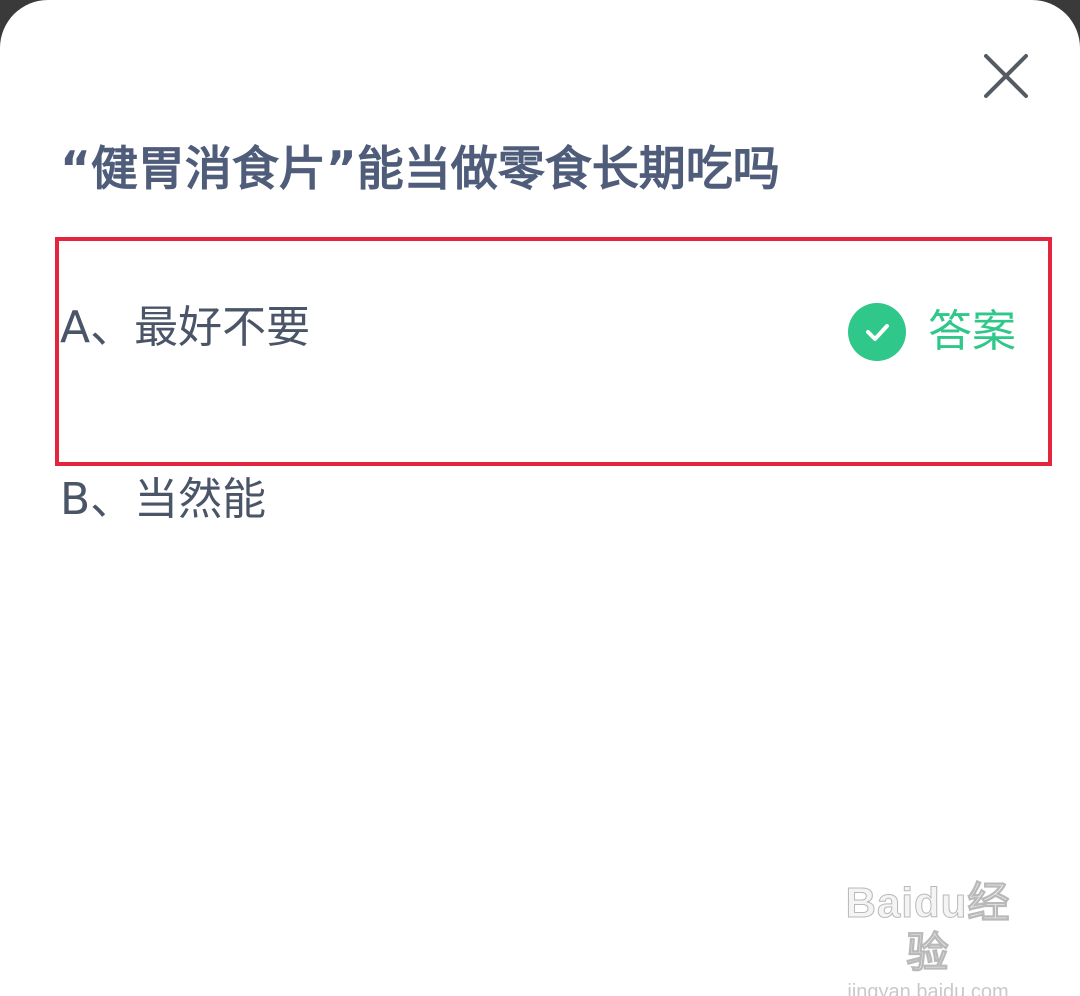  I want to click on baidu-jingyan-watermark: Baidu经验 jingyan.baidu.com, so click(928, 937).